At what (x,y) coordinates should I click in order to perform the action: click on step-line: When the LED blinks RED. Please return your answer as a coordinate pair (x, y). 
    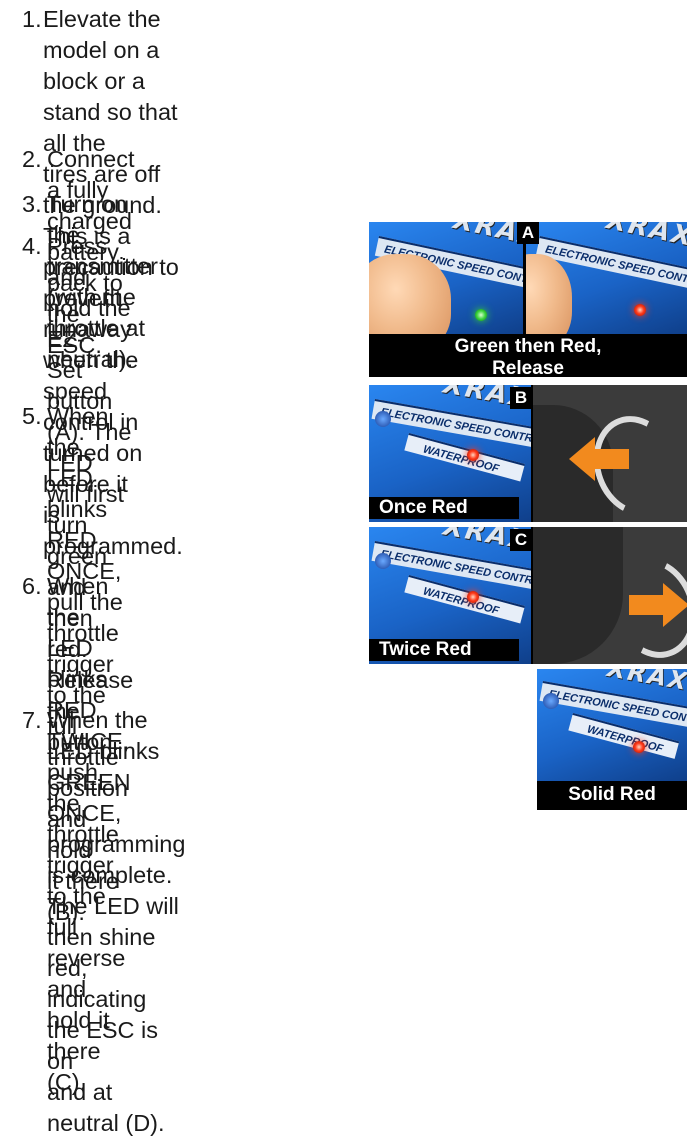
    Looking at the image, I should click on (78, 648).